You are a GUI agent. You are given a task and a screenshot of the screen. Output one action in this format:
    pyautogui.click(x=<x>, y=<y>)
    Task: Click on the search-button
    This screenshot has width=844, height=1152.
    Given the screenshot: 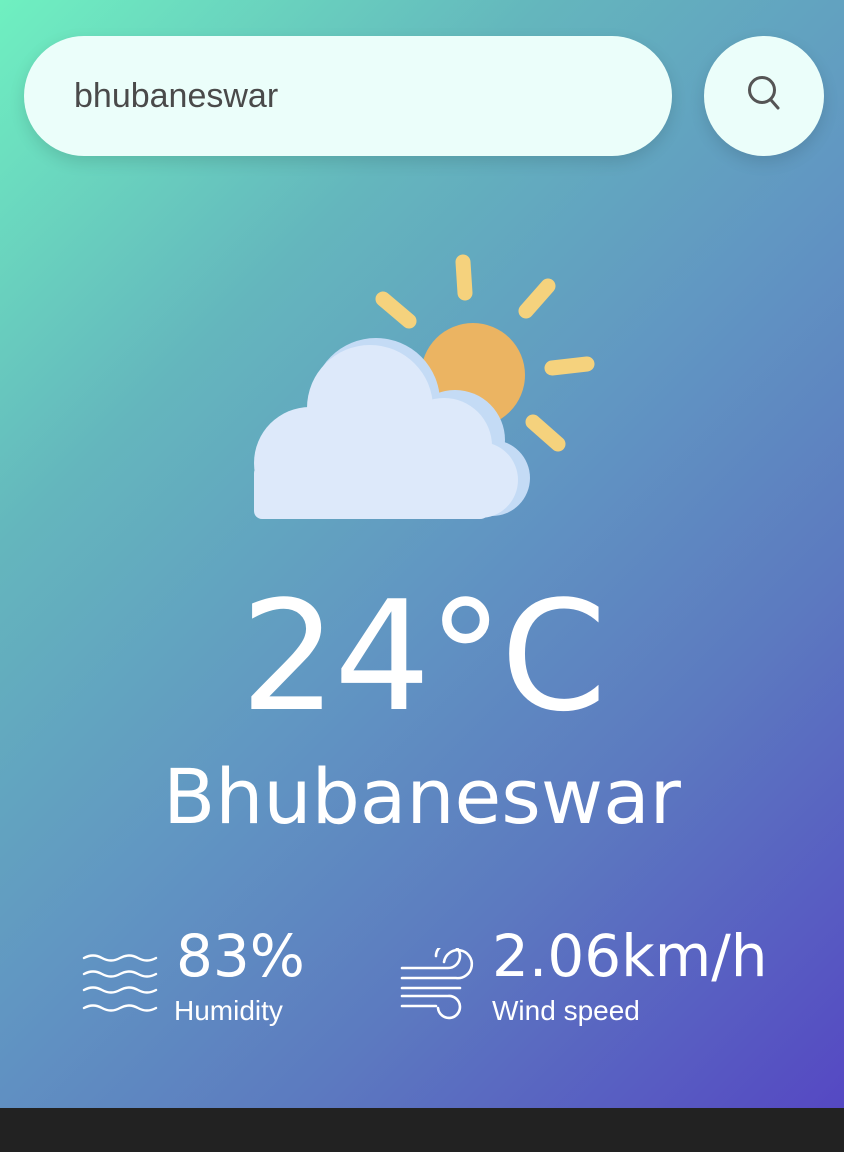 What is the action you would take?
    pyautogui.click(x=764, y=96)
    